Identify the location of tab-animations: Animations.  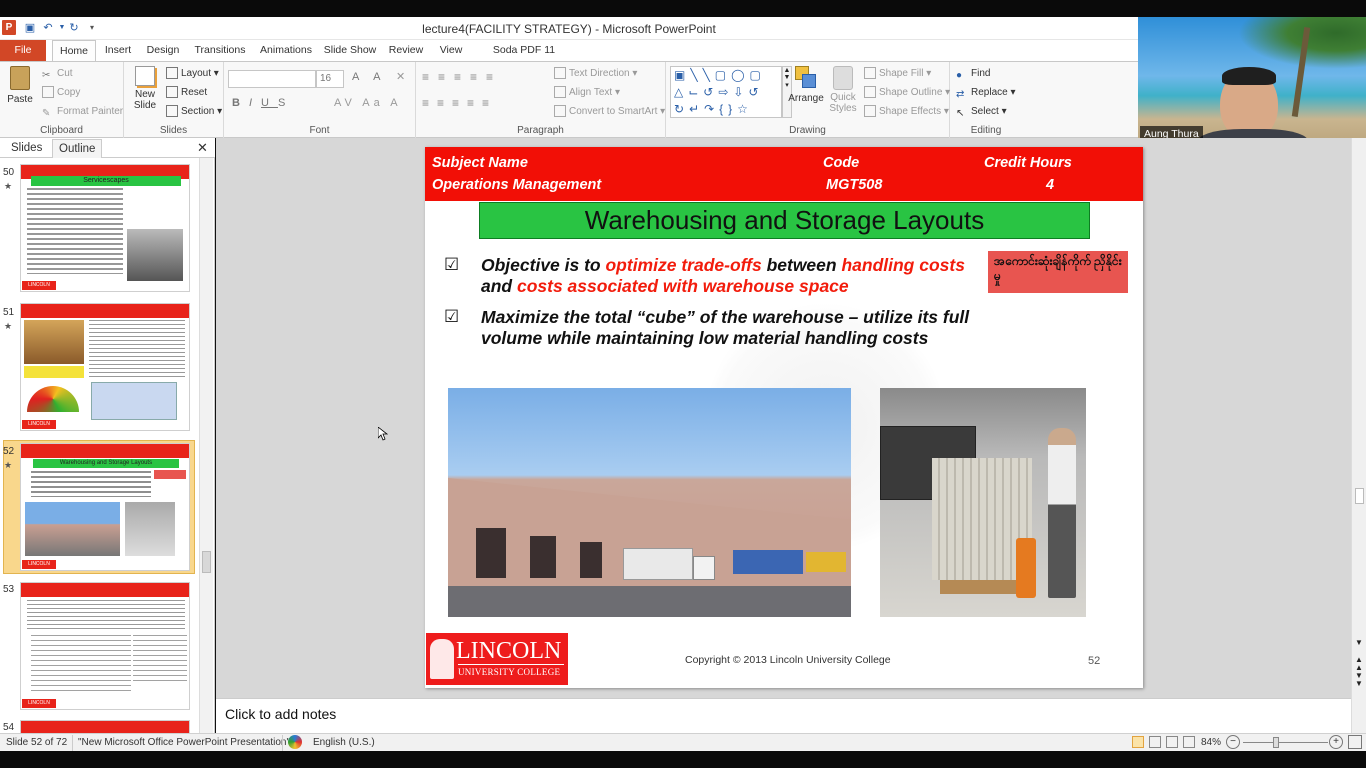
(286, 50).